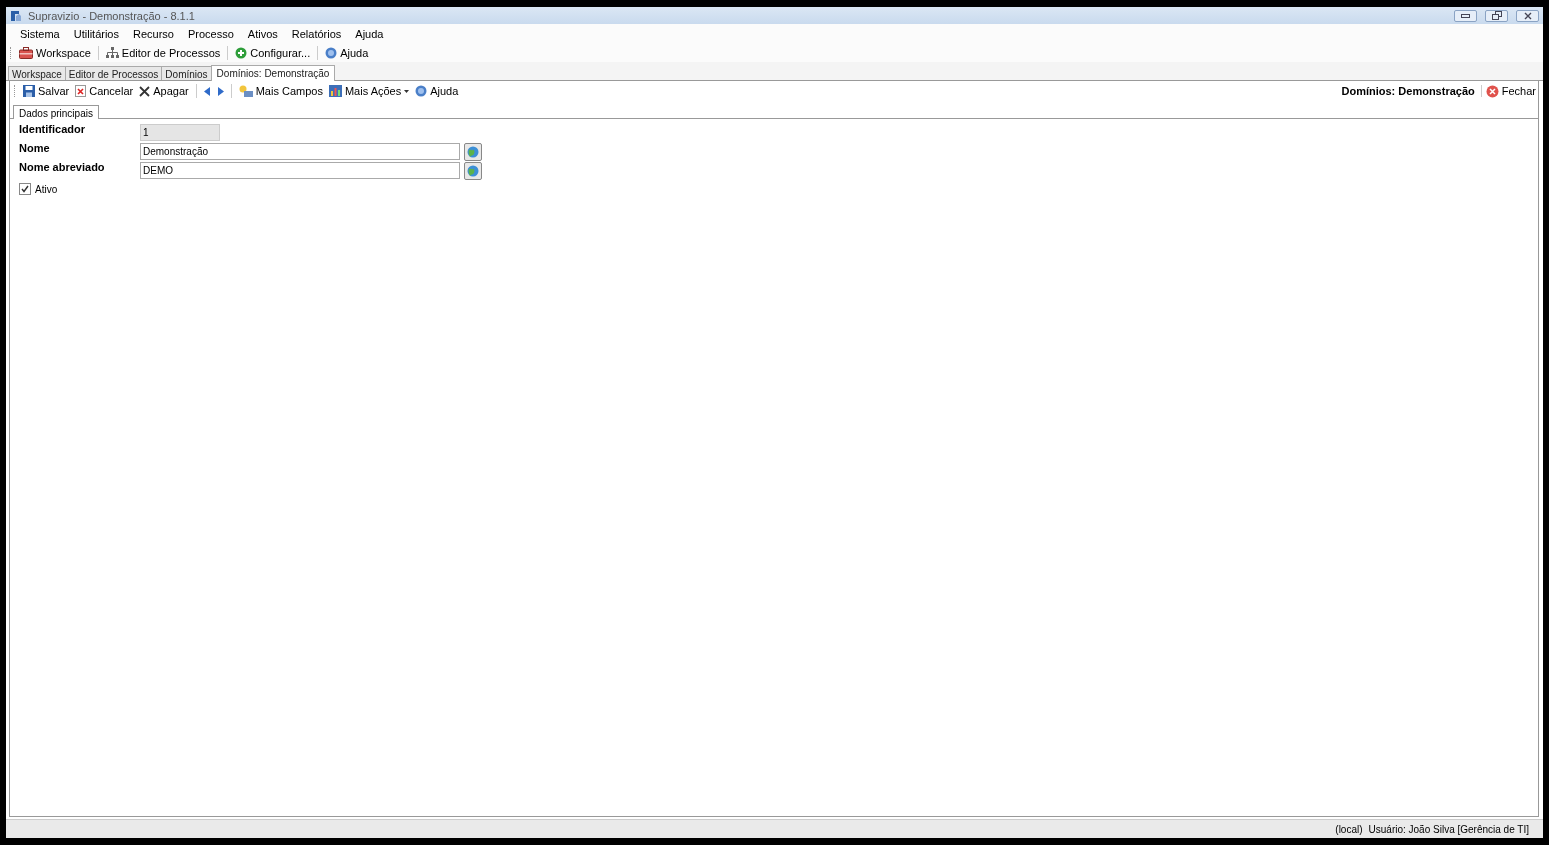  Describe the element at coordinates (163, 52) in the screenshot. I see `process-editor-button: Editor de Processos` at that location.